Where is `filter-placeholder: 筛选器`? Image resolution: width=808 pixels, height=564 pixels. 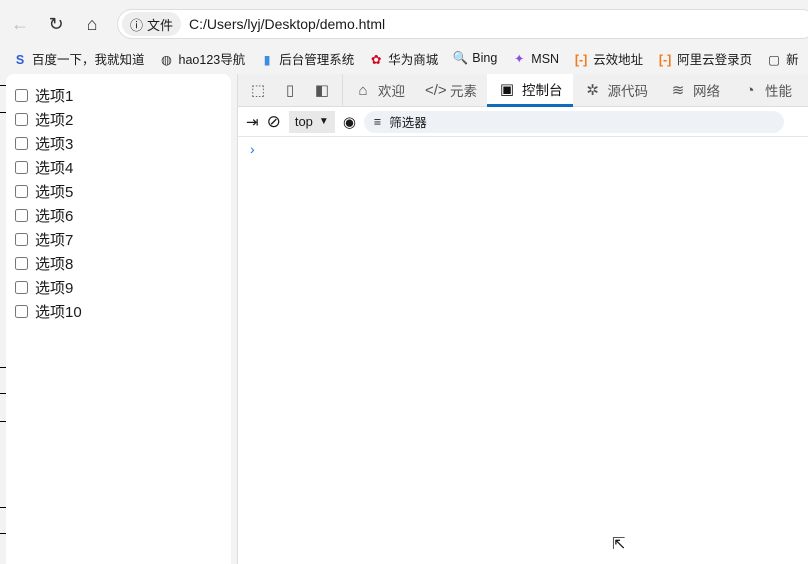 filter-placeholder: 筛选器 is located at coordinates (408, 123).